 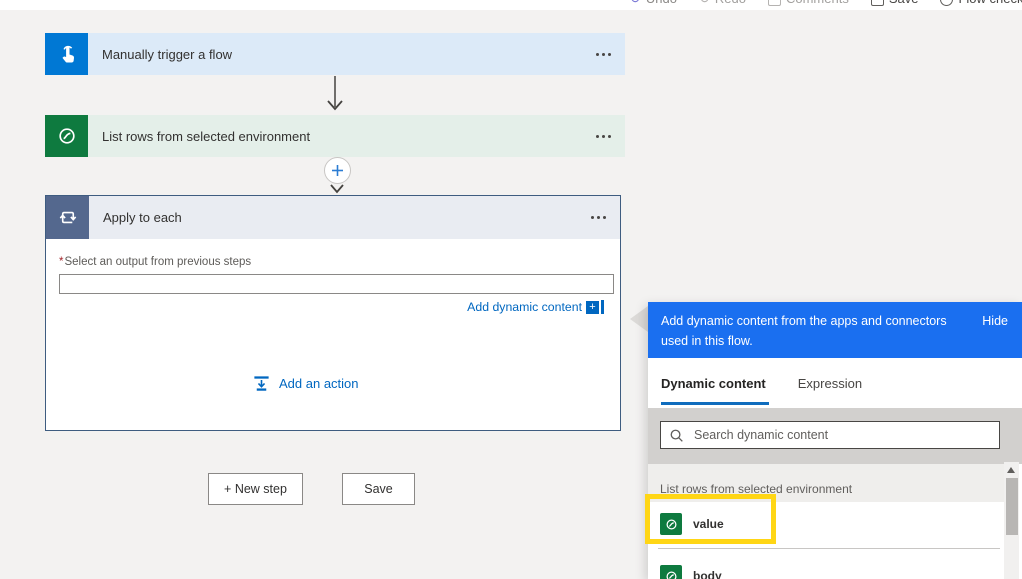 I want to click on search-icon, so click(x=676, y=435).